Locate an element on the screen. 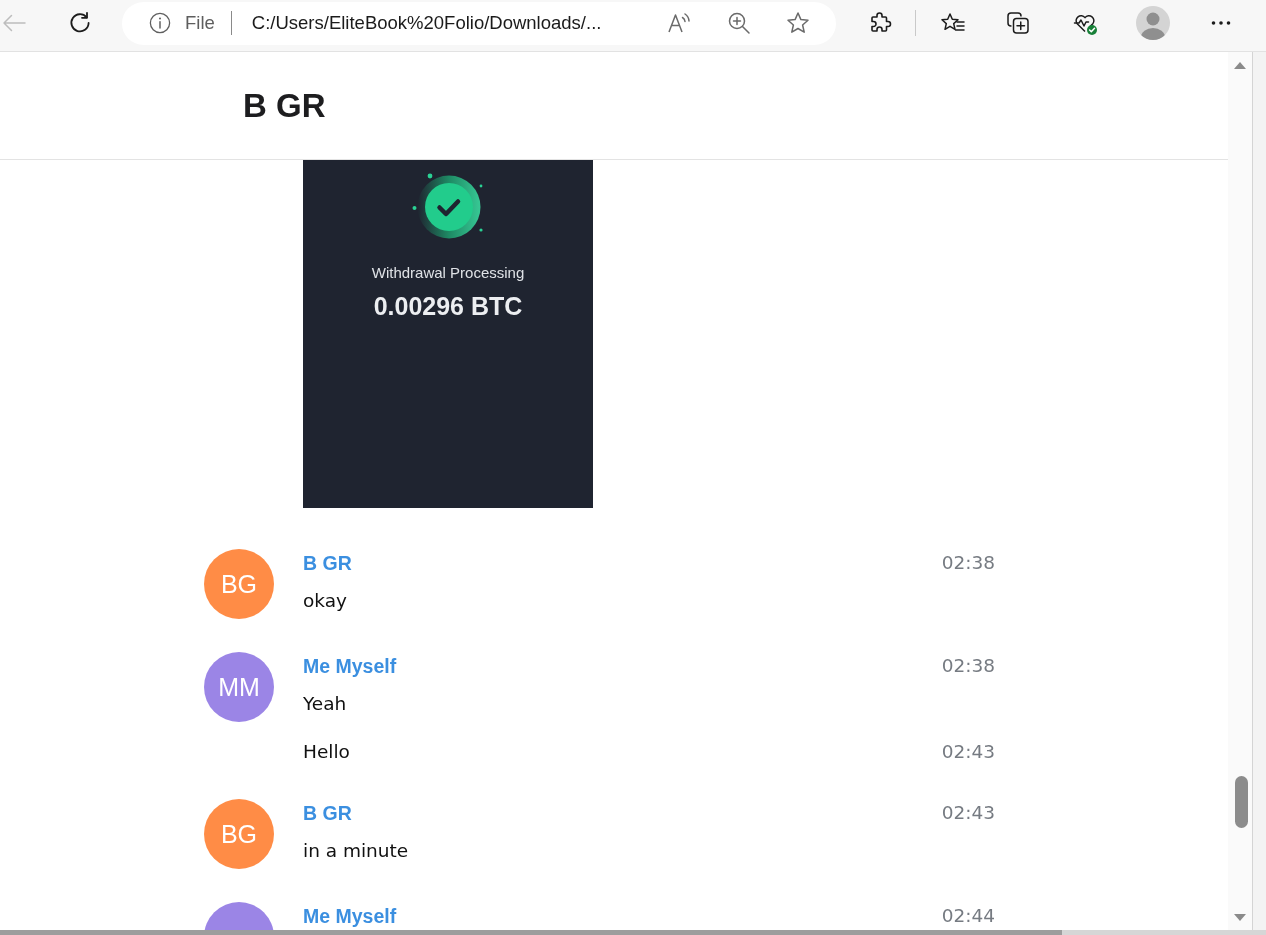  site-info-label: File is located at coordinates (200, 23).